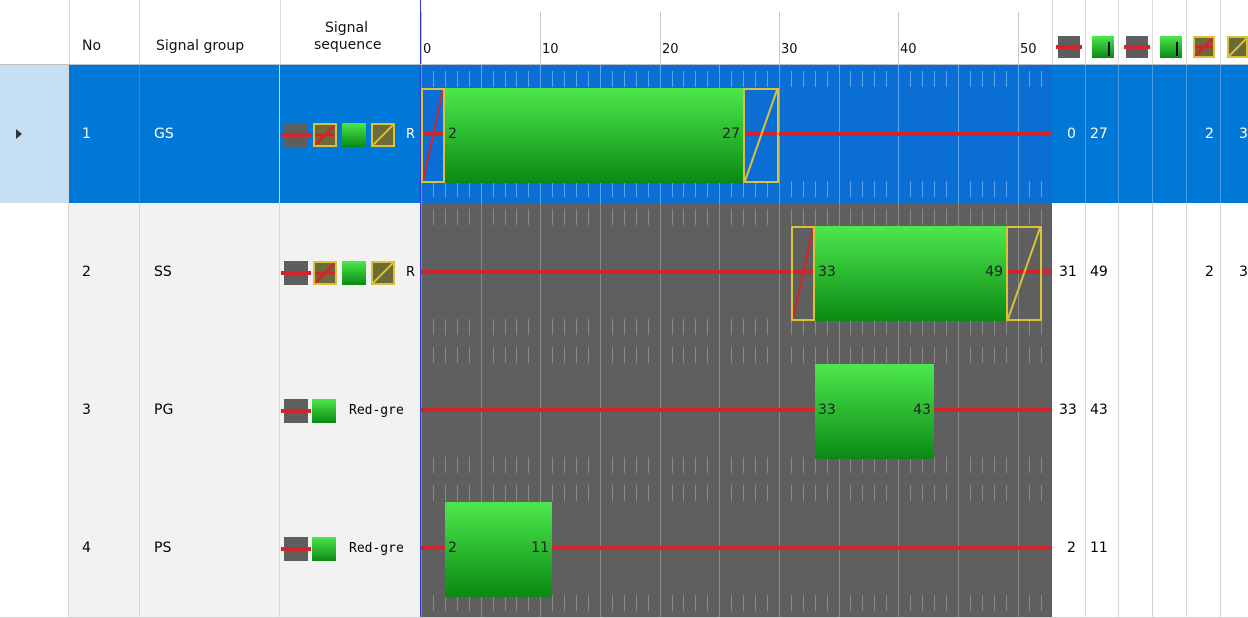 The height and width of the screenshot is (618, 1248). I want to click on signal-group-name: PS, so click(163, 548).